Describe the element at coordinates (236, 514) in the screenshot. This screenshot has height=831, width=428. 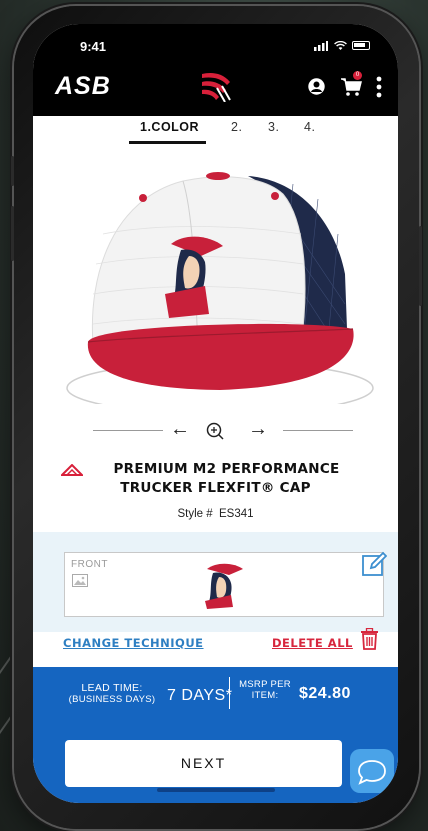
I see `style-value: ES341` at that location.